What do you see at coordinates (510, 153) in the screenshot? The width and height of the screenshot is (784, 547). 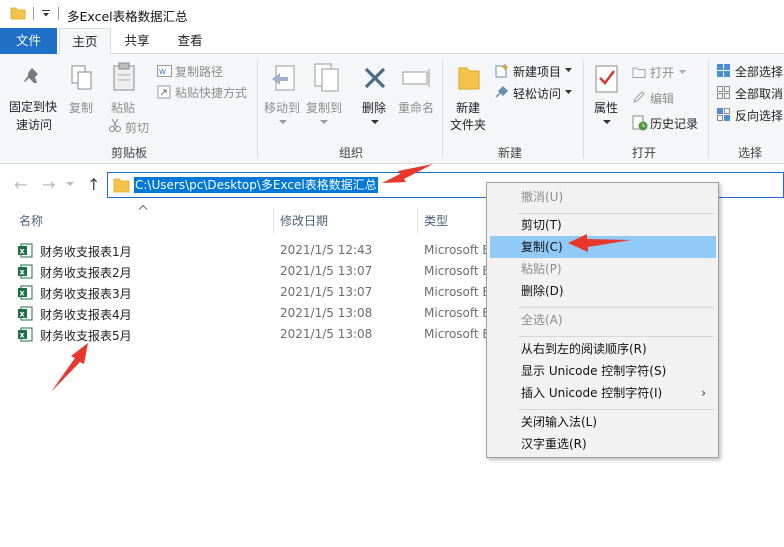 I see `new-group-label: 新建` at bounding box center [510, 153].